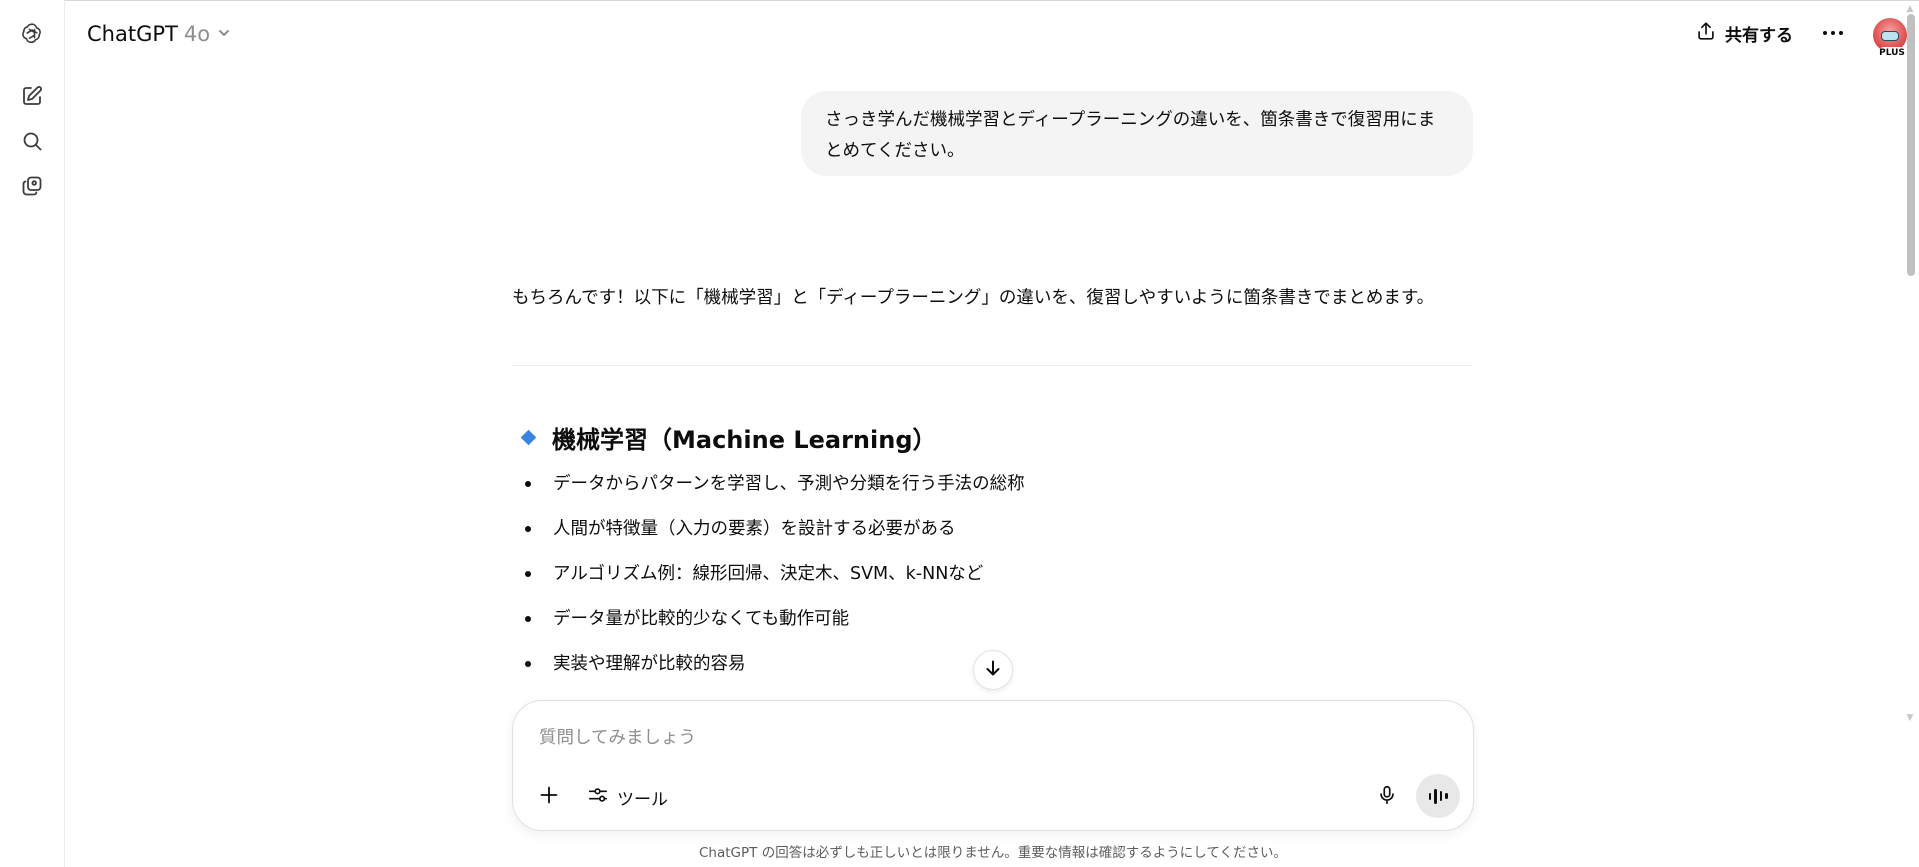 The height and width of the screenshot is (867, 1919). What do you see at coordinates (1910, 9) in the screenshot?
I see `scroll-up-arrow-icon: ▲` at bounding box center [1910, 9].